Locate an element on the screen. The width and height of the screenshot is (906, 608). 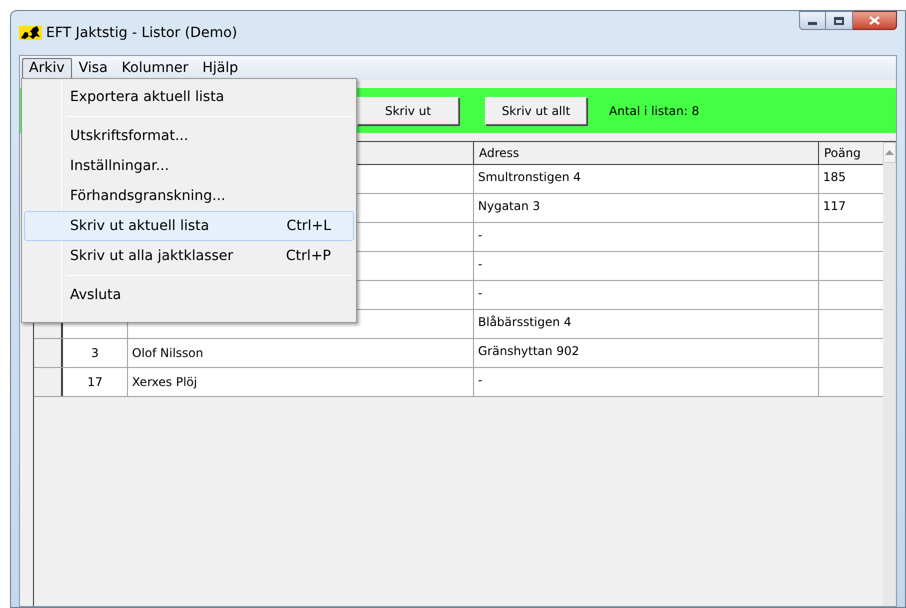
menu-item: Skriv ut aktuell lista Ctrl+L is located at coordinates (189, 226).